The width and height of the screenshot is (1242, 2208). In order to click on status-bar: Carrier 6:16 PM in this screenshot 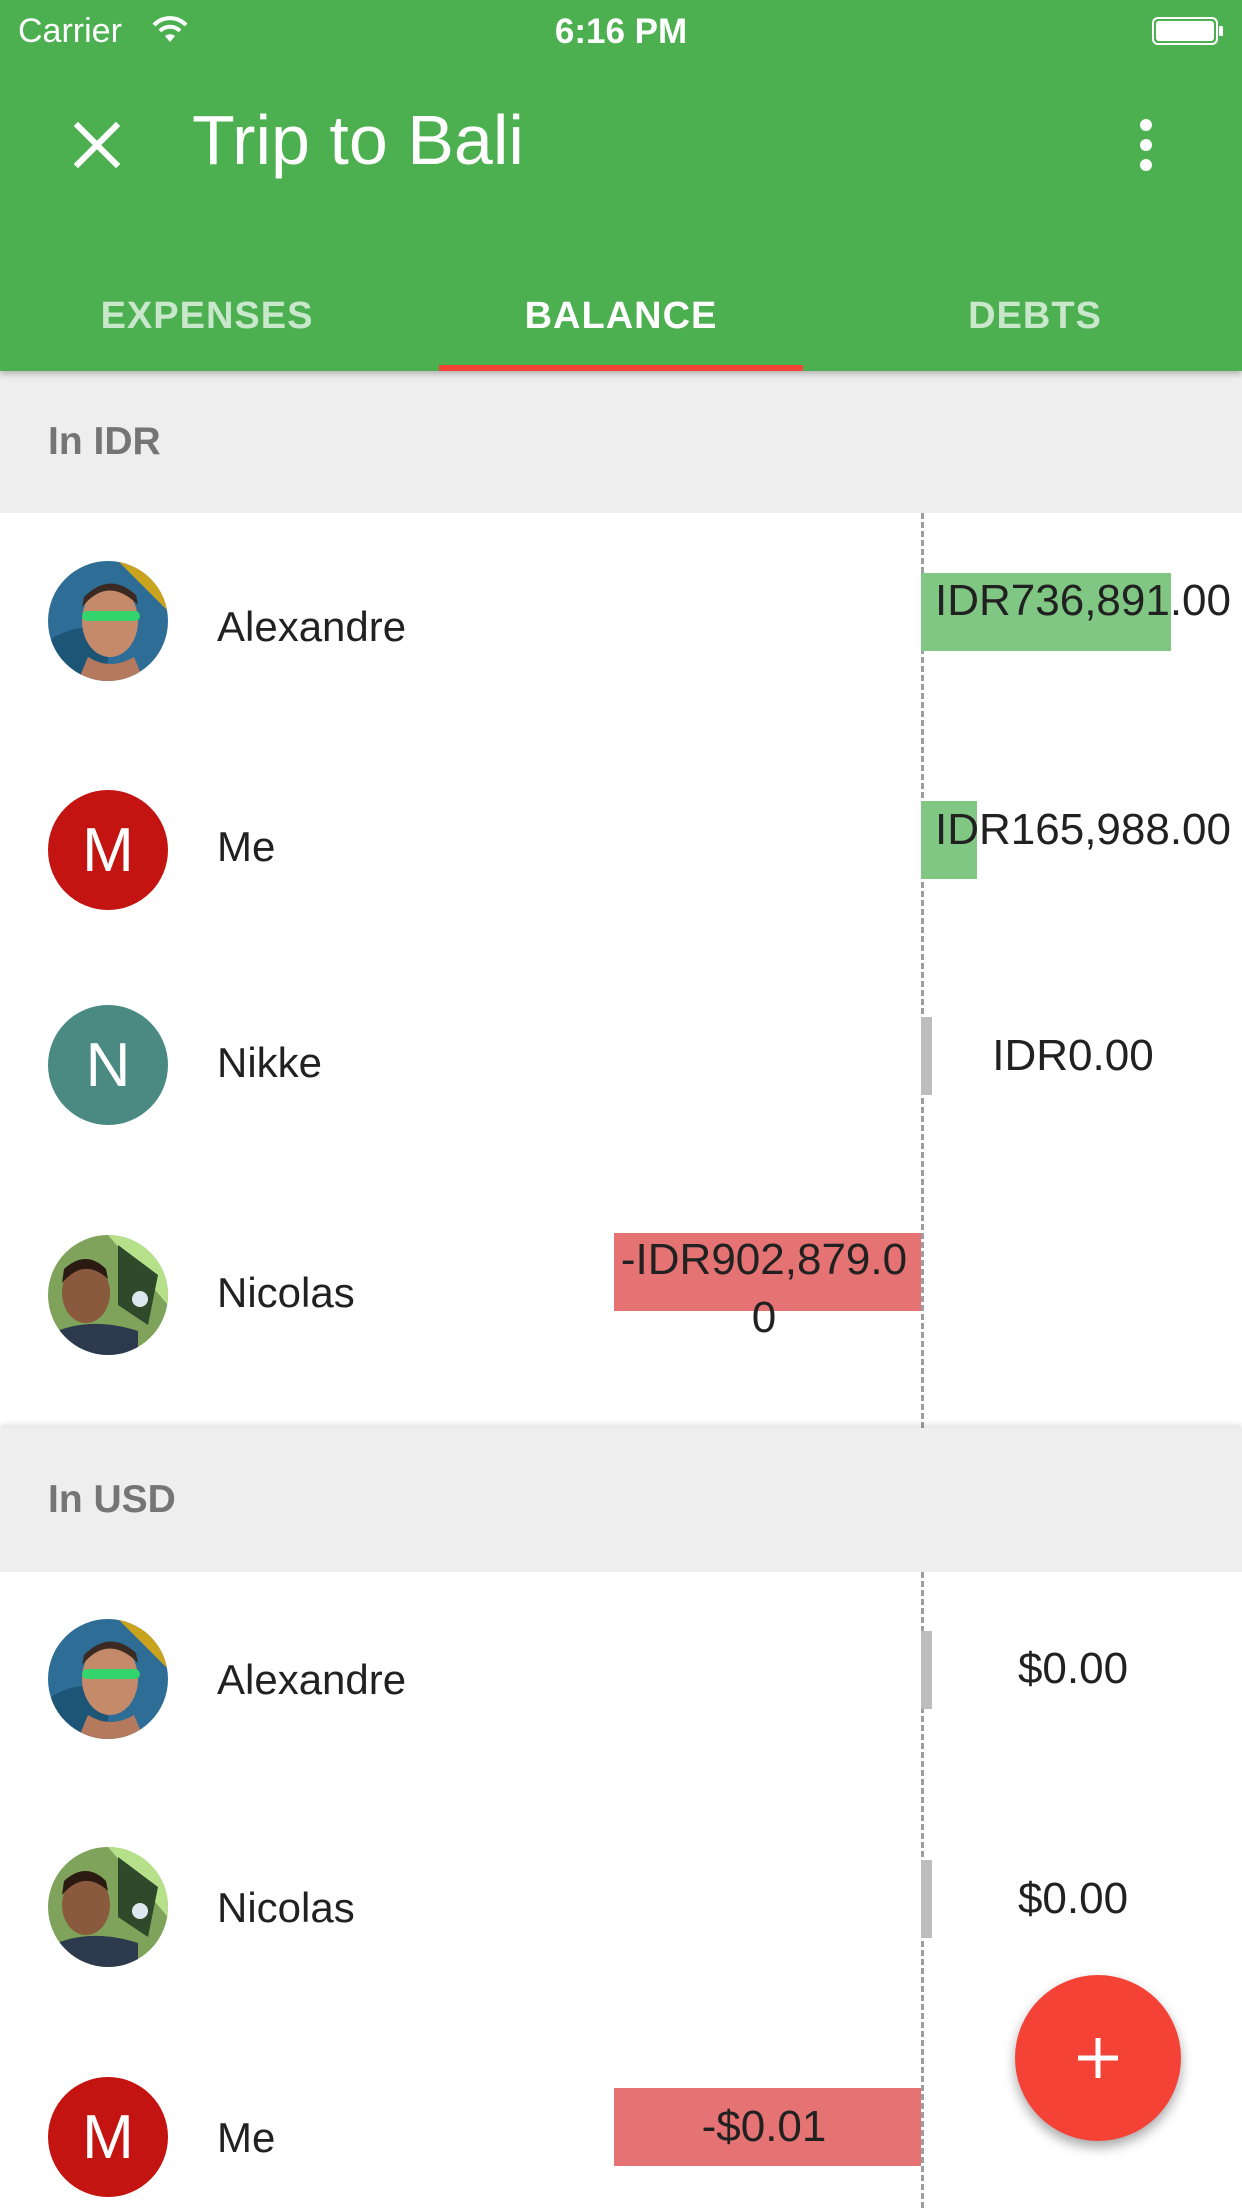, I will do `click(621, 31)`.